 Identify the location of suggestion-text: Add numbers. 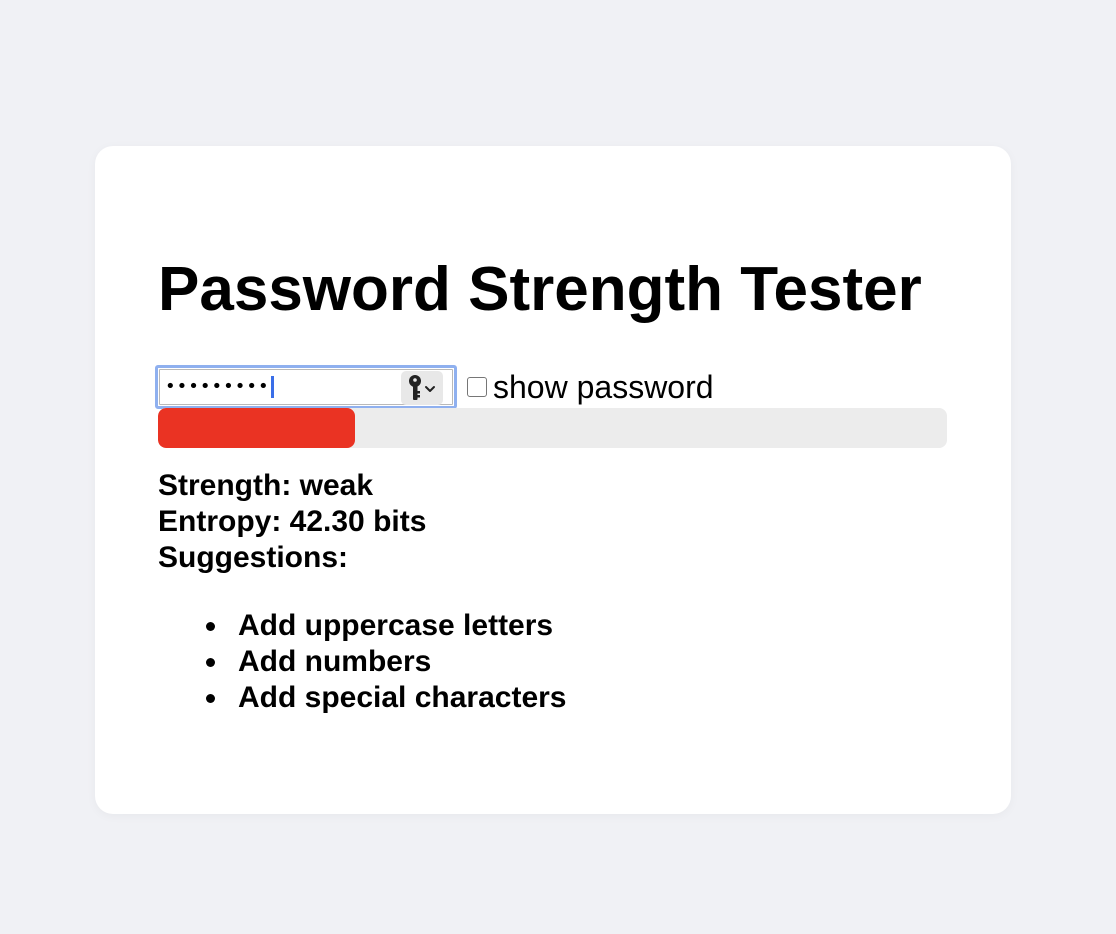
(335, 661).